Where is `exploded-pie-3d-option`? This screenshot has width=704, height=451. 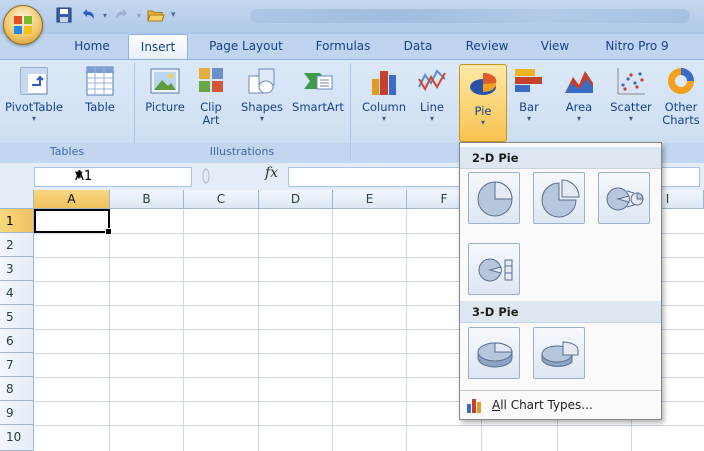
exploded-pie-3d-option is located at coordinates (559, 353).